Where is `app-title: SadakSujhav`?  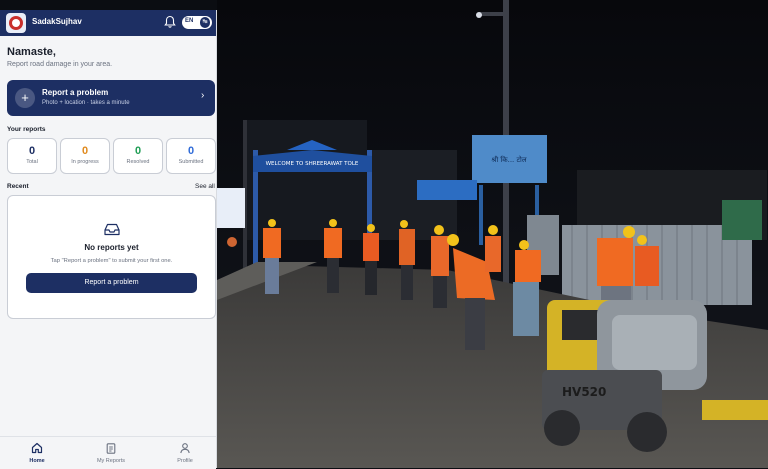 app-title: SadakSujhav is located at coordinates (57, 21).